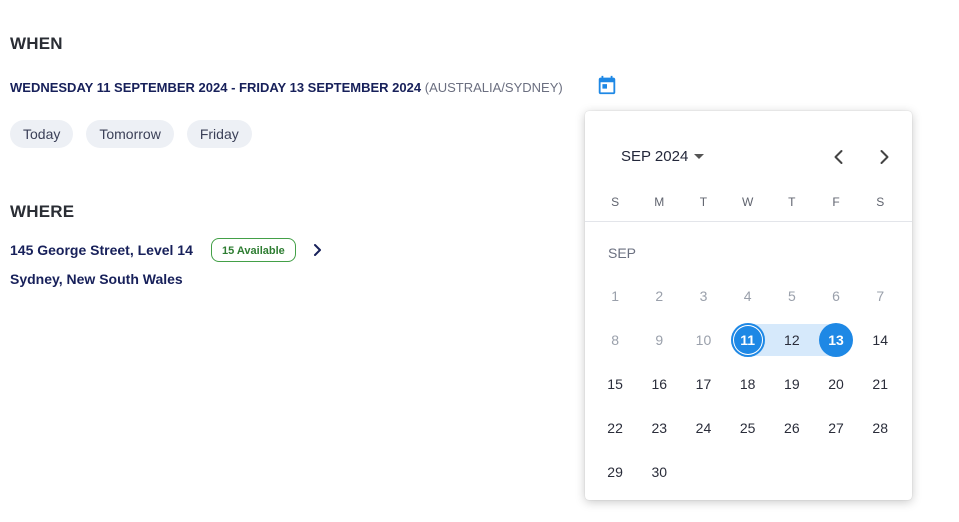 The width and height of the screenshot is (959, 522). Describe the element at coordinates (101, 250) in the screenshot. I see `address-line-1: 145 George Street, Level 14` at that location.